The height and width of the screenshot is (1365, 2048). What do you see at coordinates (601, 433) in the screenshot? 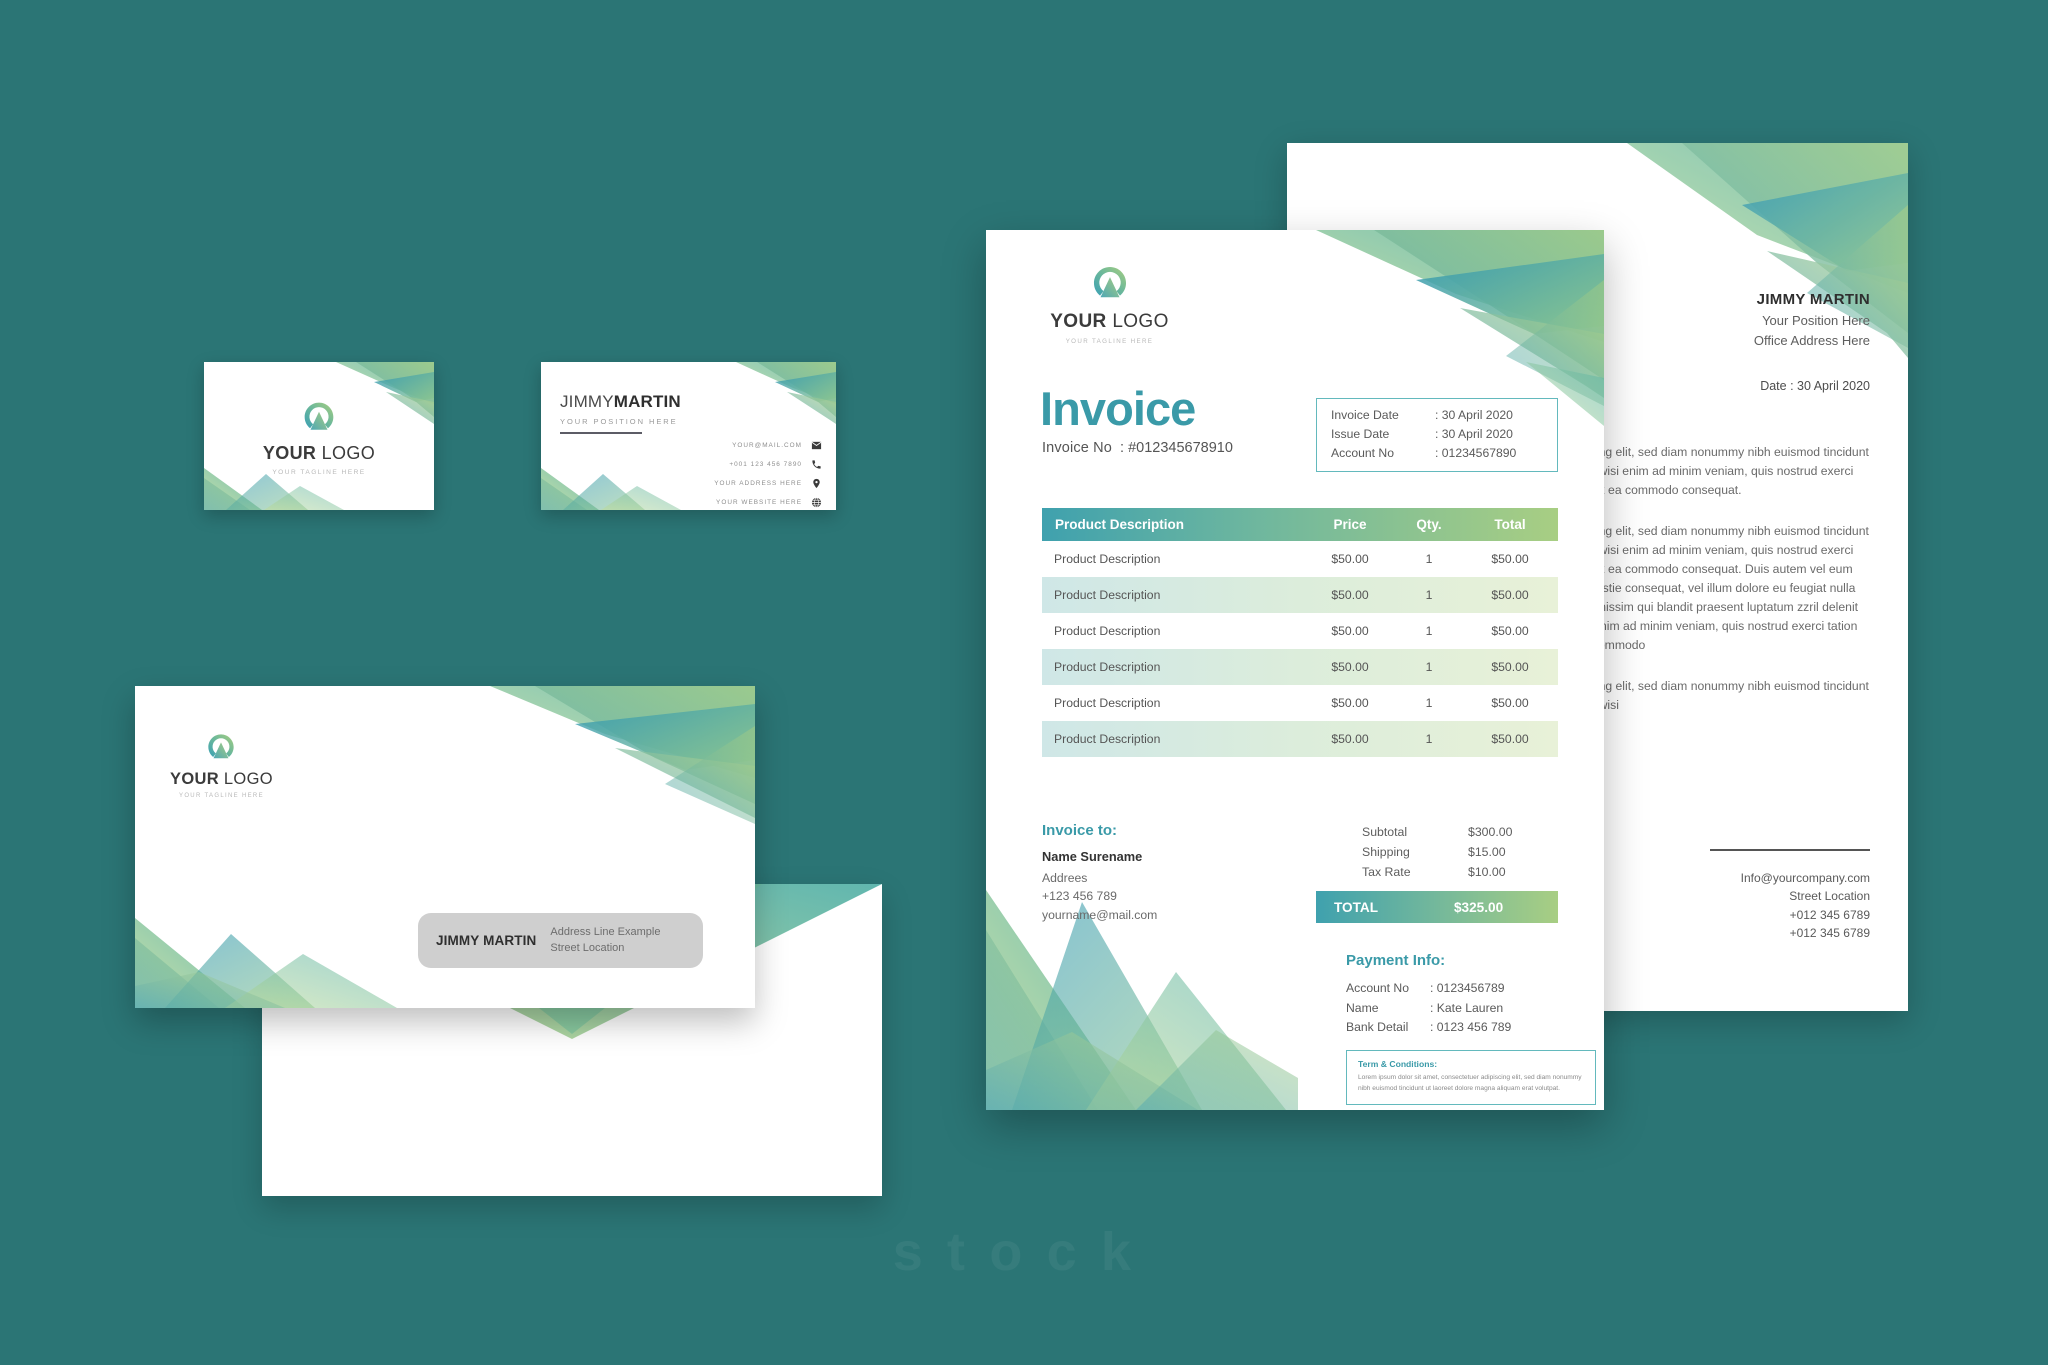
I see `card-divider` at bounding box center [601, 433].